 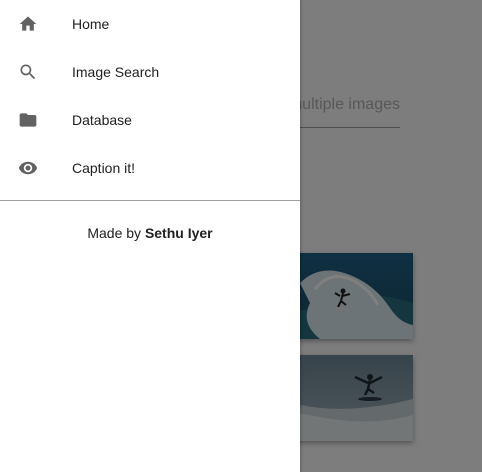 What do you see at coordinates (150, 168) in the screenshot?
I see `nav-item-caption-it: Caption it!` at bounding box center [150, 168].